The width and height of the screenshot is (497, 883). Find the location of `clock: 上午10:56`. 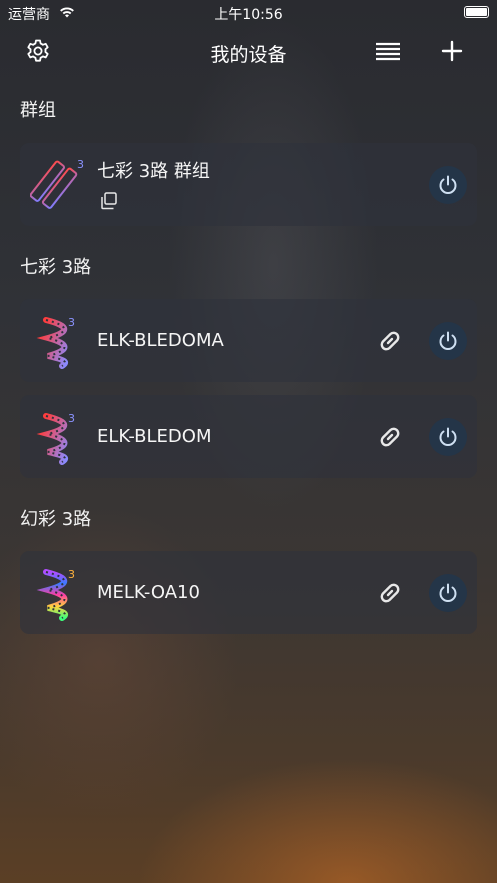

clock: 上午10:56 is located at coordinates (248, 15).